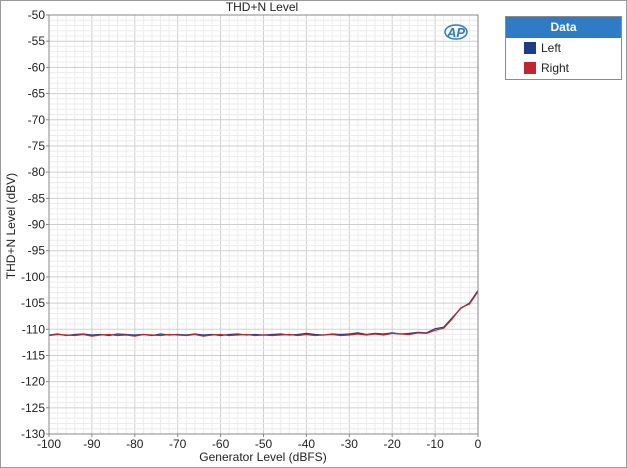 The height and width of the screenshot is (468, 627). What do you see at coordinates (92, 444) in the screenshot?
I see `x-tick-label: -90` at bounding box center [92, 444].